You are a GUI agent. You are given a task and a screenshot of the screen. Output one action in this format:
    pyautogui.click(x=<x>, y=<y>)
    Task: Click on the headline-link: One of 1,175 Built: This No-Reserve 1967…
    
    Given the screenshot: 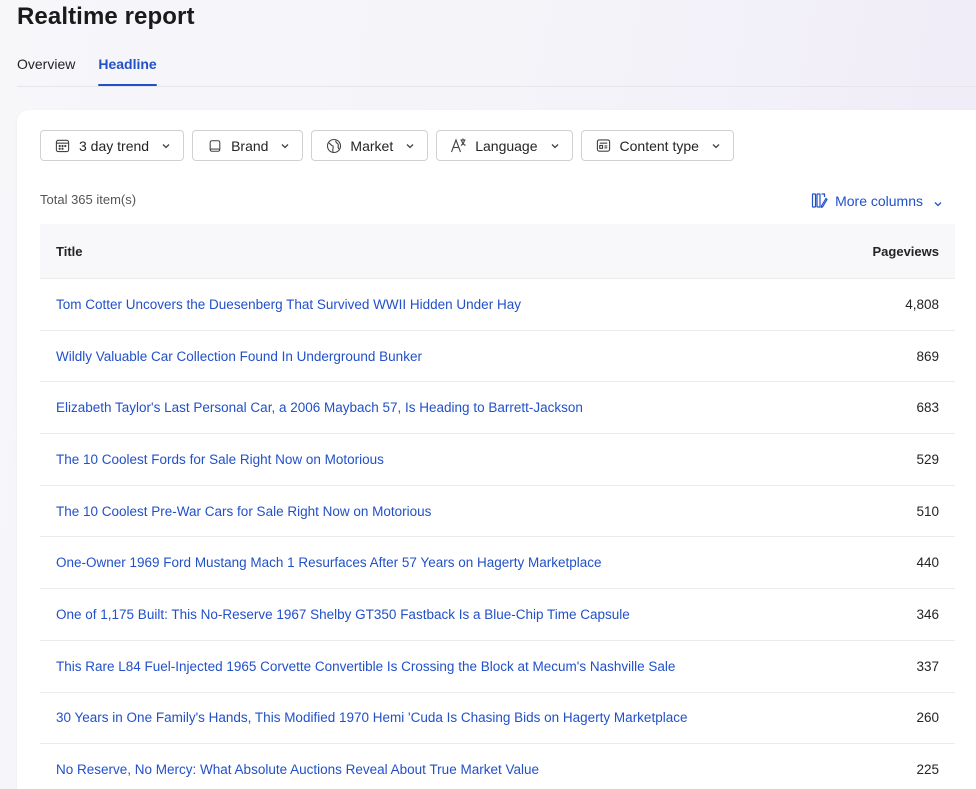 What is the action you would take?
    pyautogui.click(x=343, y=614)
    